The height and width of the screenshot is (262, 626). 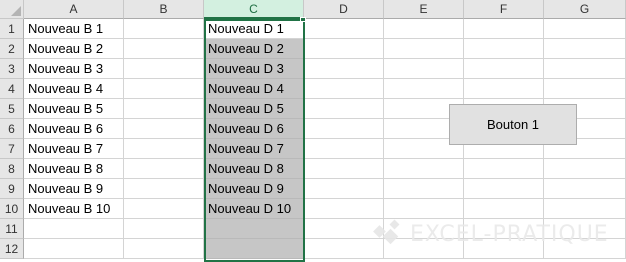 What do you see at coordinates (164, 109) in the screenshot?
I see `cell-b5` at bounding box center [164, 109].